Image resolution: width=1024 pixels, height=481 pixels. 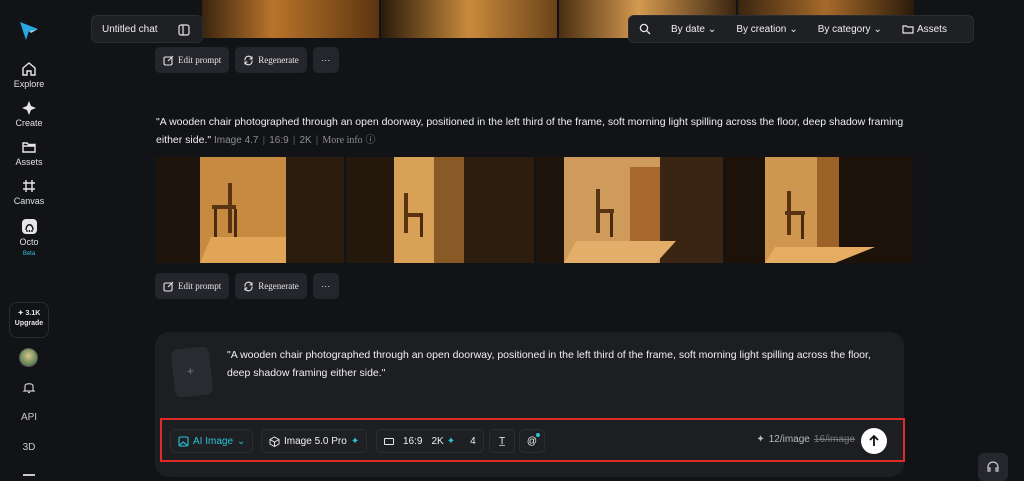 I want to click on action-row-previous: Edit prompt Regenerate ···, so click(x=247, y=60).